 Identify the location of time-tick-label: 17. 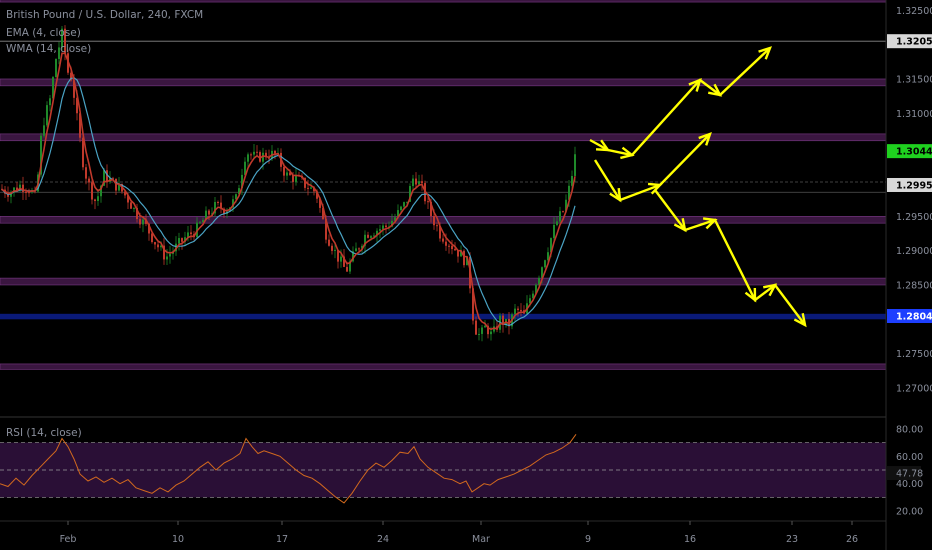
(282, 539).